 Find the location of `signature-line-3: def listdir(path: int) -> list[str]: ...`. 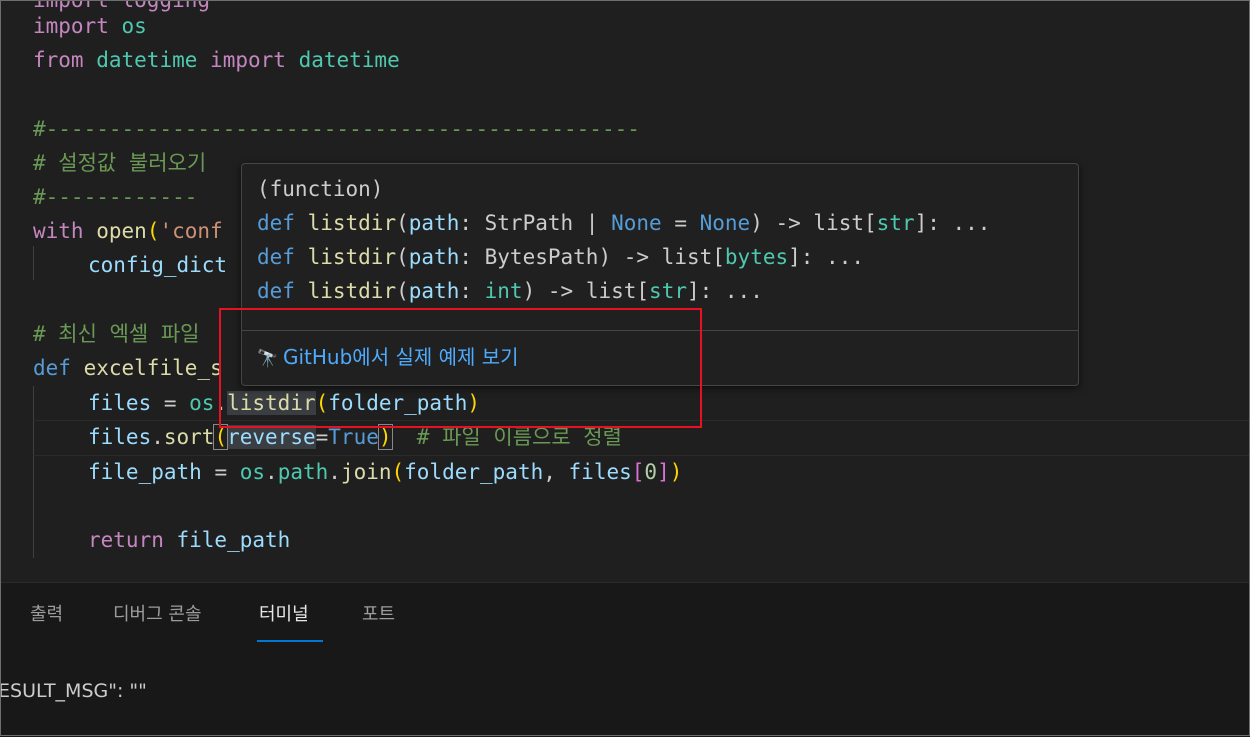

signature-line-3: def listdir(path: int) -> list[str]: ... is located at coordinates (510, 291).